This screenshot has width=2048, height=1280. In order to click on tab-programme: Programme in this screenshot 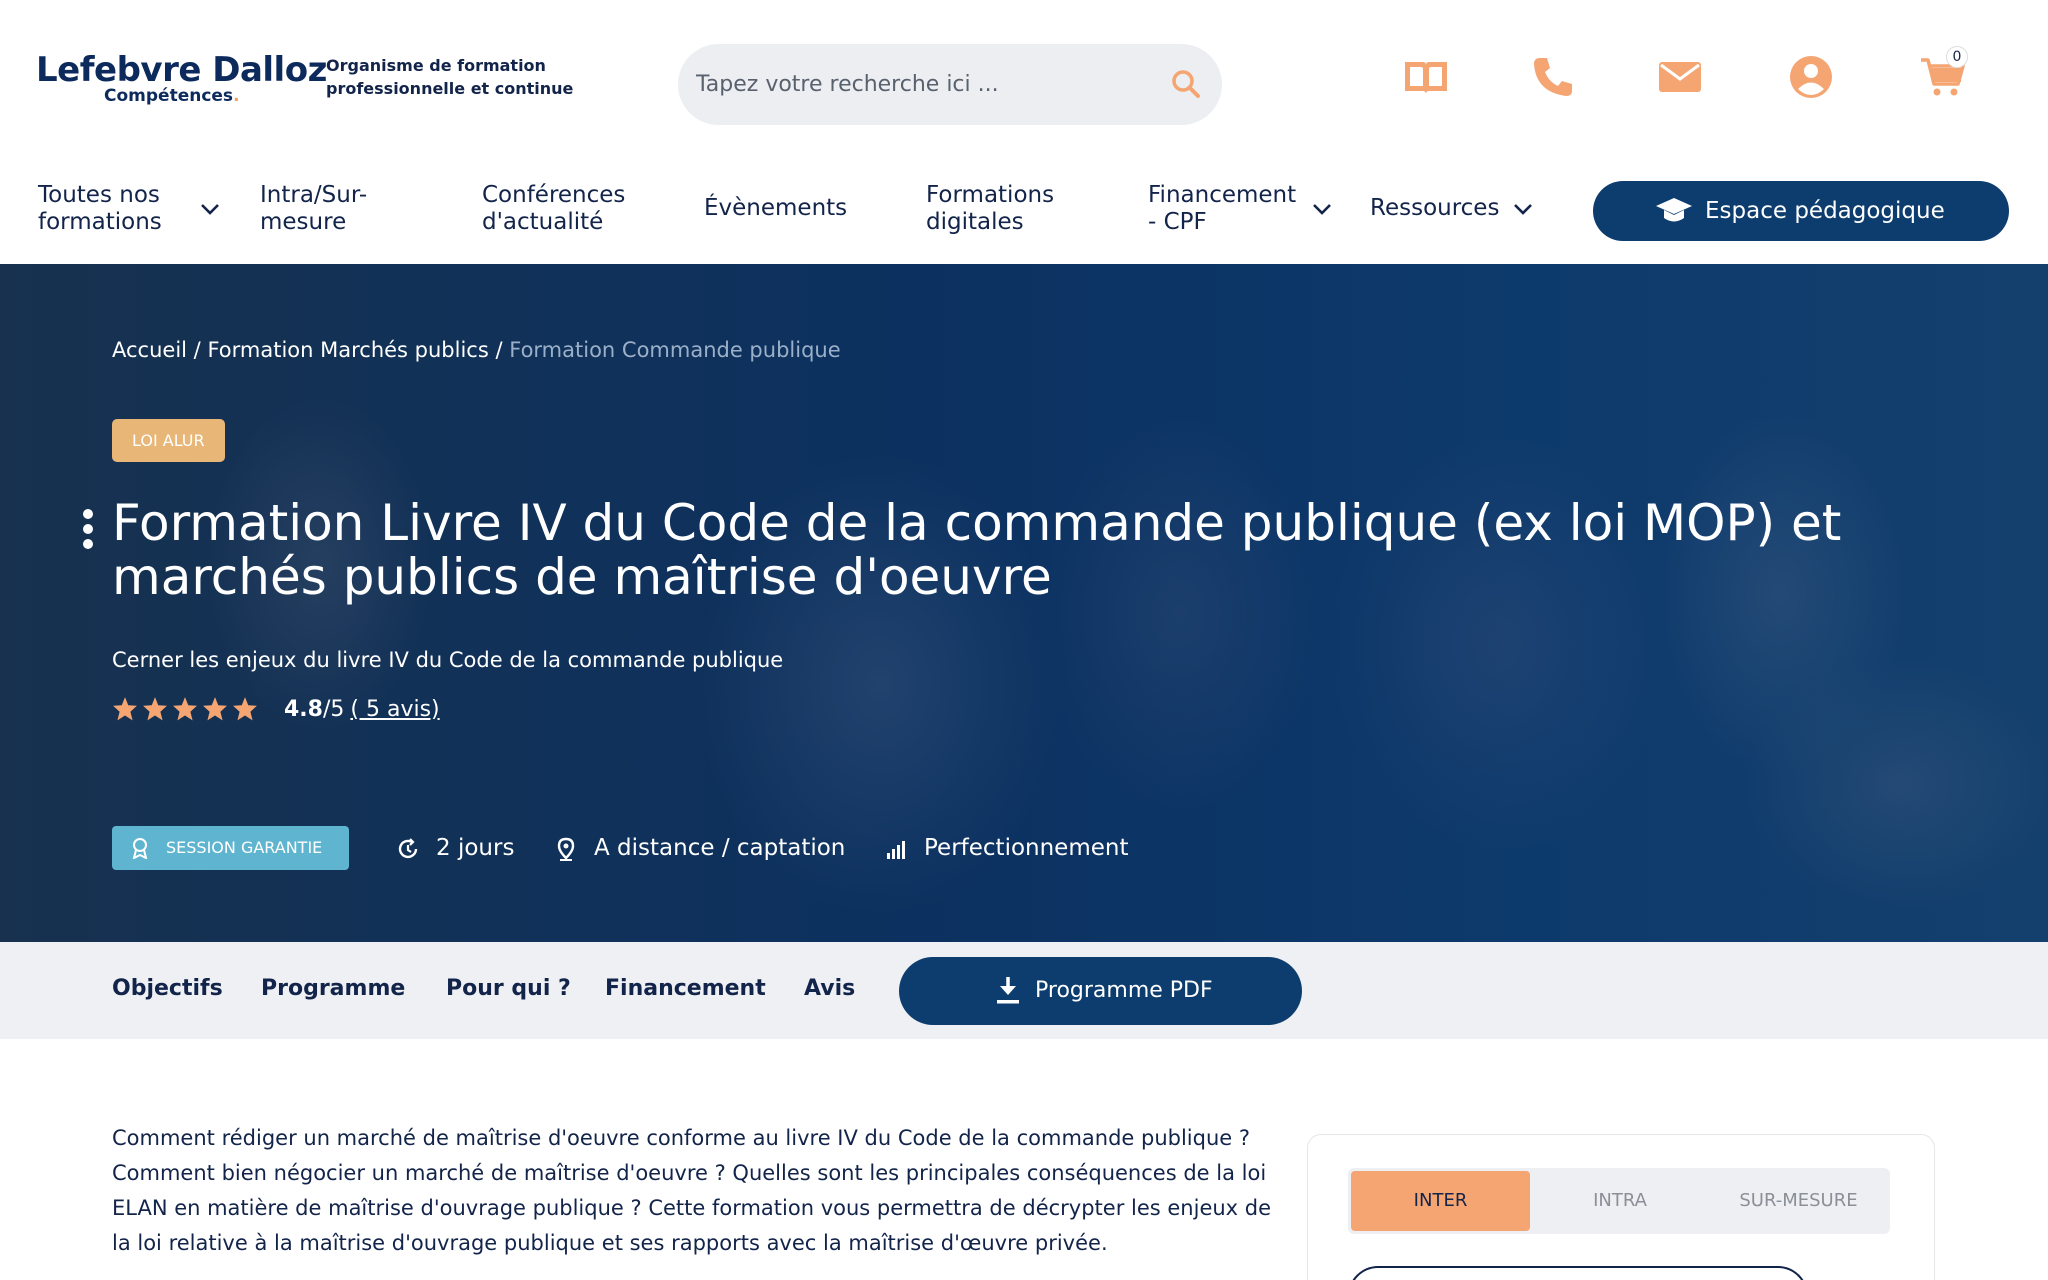, I will do `click(333, 988)`.